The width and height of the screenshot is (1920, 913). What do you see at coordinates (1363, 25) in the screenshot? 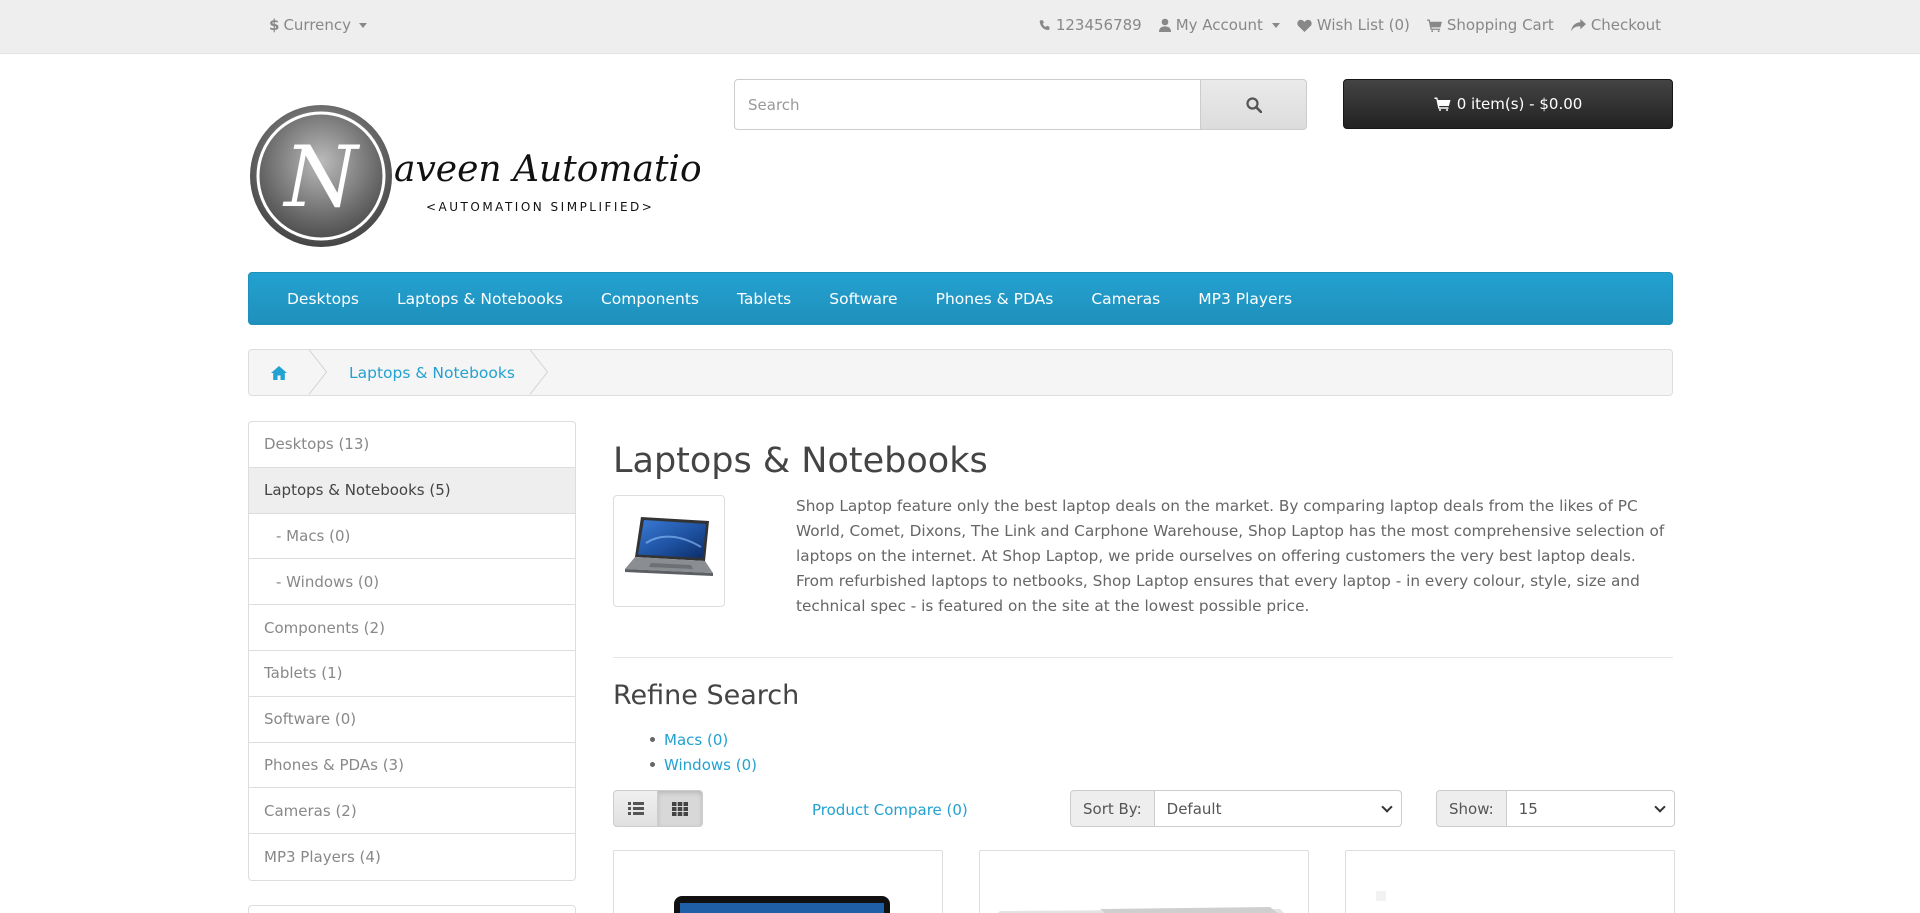
I see `wish-list-label: Wish List (0)` at bounding box center [1363, 25].